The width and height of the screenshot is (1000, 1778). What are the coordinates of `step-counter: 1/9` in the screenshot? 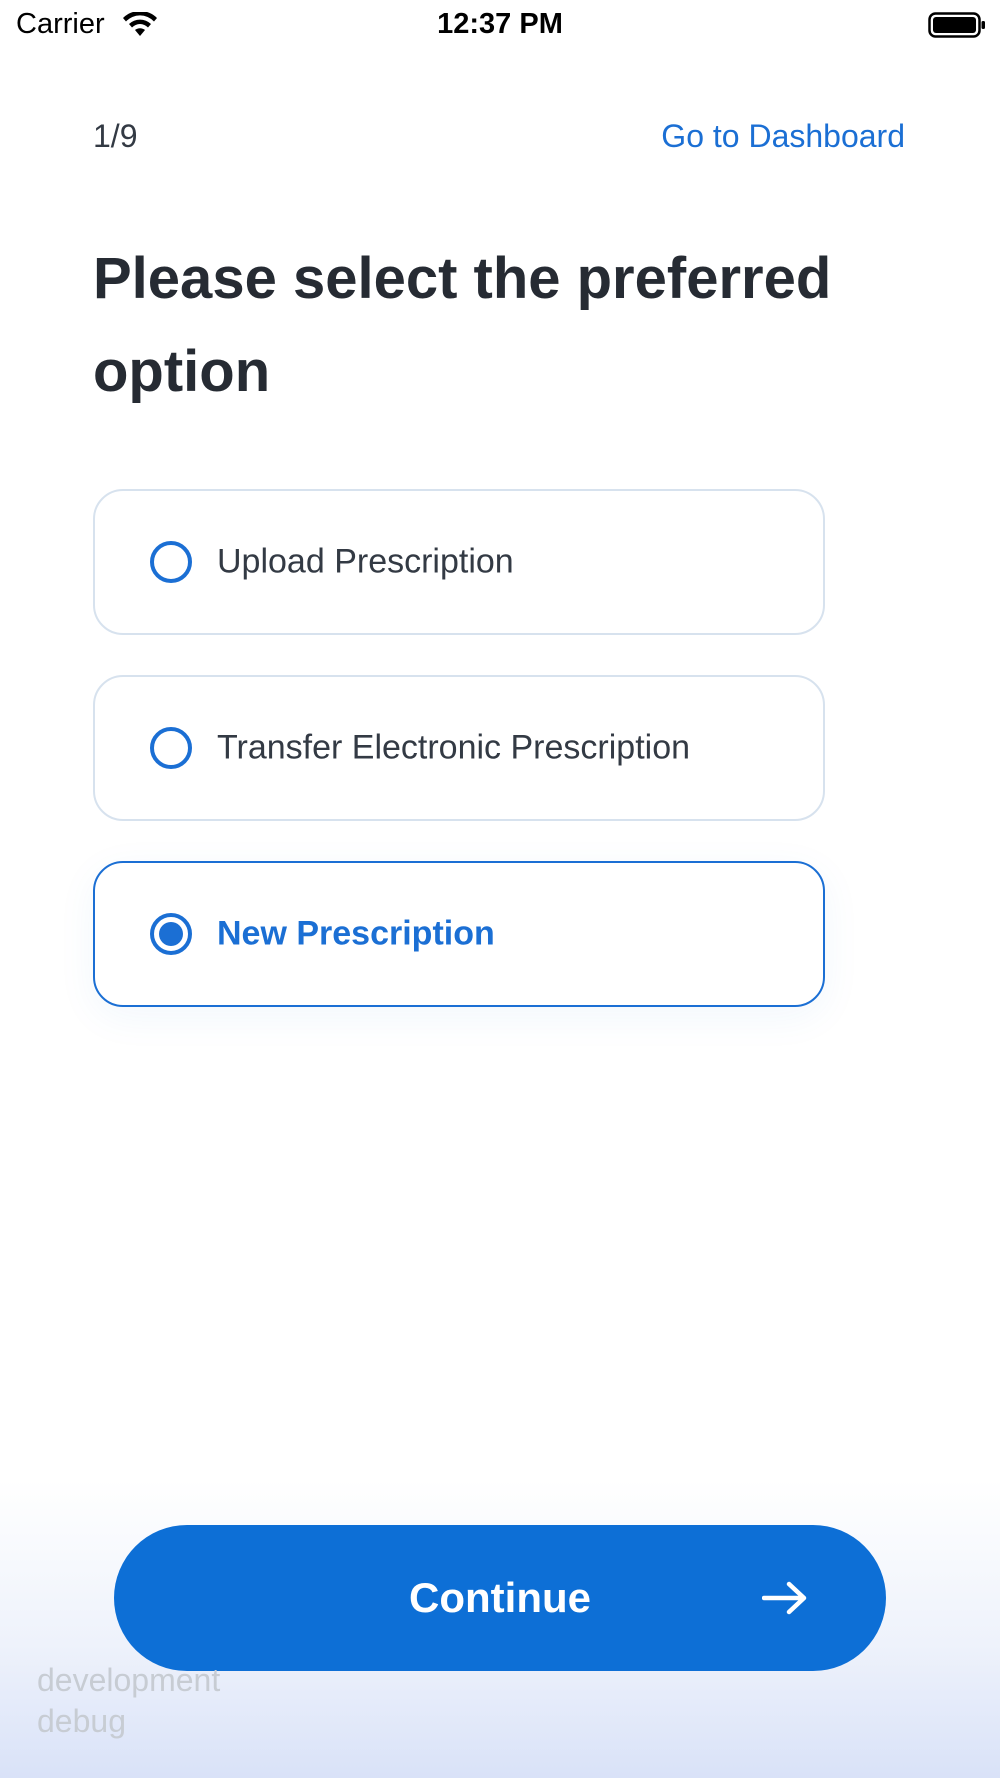 It's located at (115, 136).